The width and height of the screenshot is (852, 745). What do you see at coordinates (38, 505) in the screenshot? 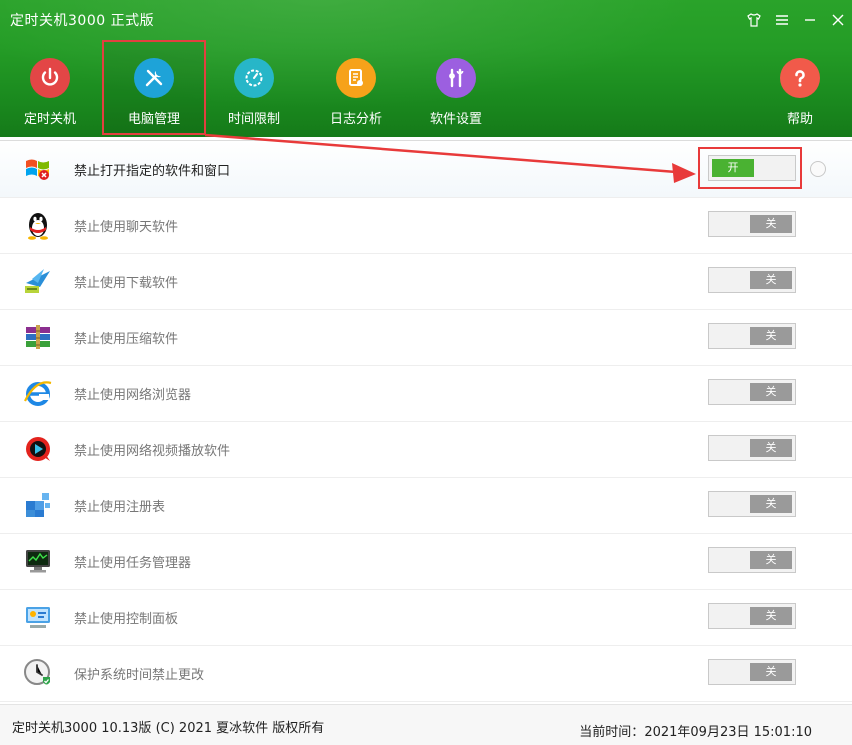
I see `registry-cubes-icon` at bounding box center [38, 505].